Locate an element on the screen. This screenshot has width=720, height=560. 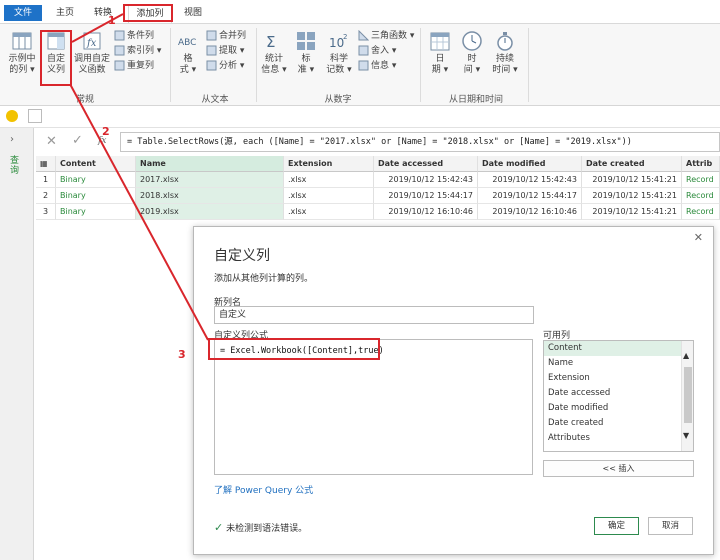
tab-view: 视图 is located at coordinates (193, 14).